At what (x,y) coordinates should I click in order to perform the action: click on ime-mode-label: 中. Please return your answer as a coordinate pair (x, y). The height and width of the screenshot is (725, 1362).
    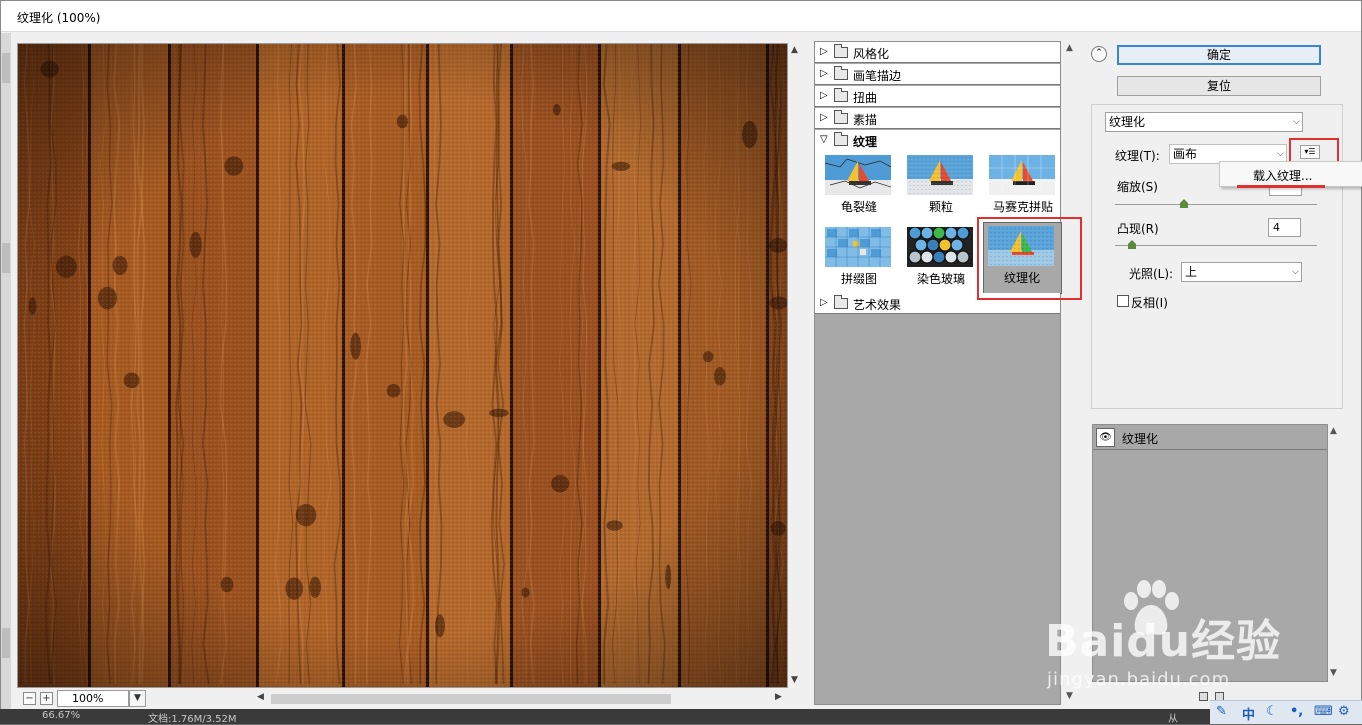
    Looking at the image, I should click on (1248, 713).